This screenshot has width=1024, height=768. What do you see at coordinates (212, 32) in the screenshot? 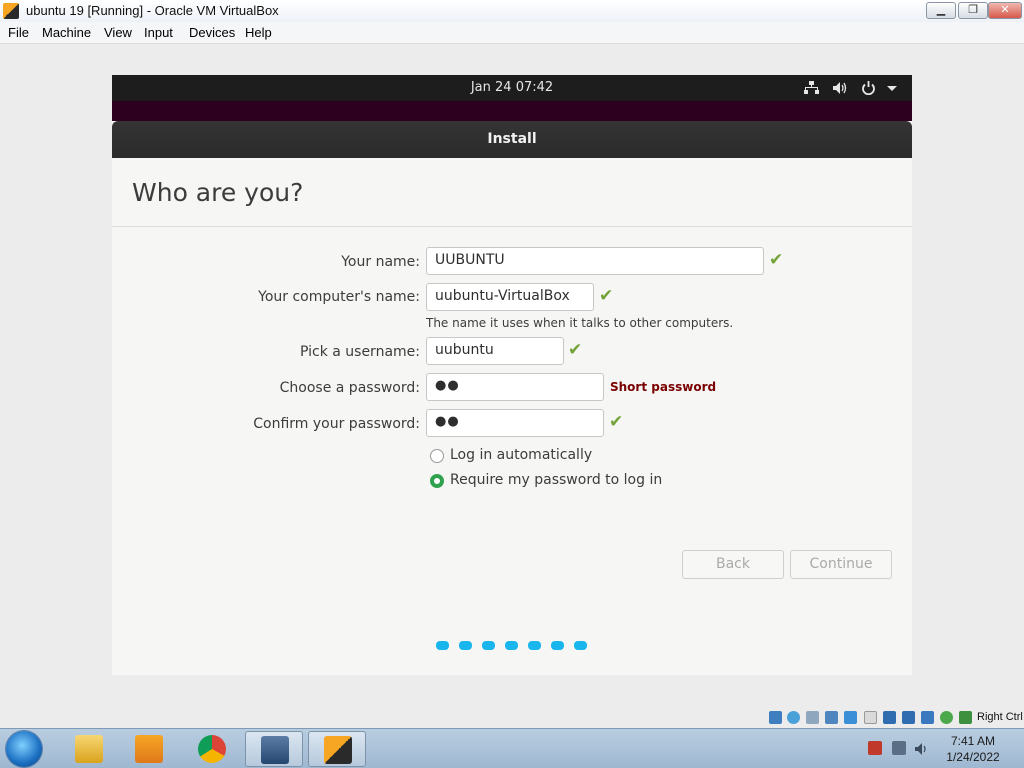
I see `menu-devices: Devices` at bounding box center [212, 32].